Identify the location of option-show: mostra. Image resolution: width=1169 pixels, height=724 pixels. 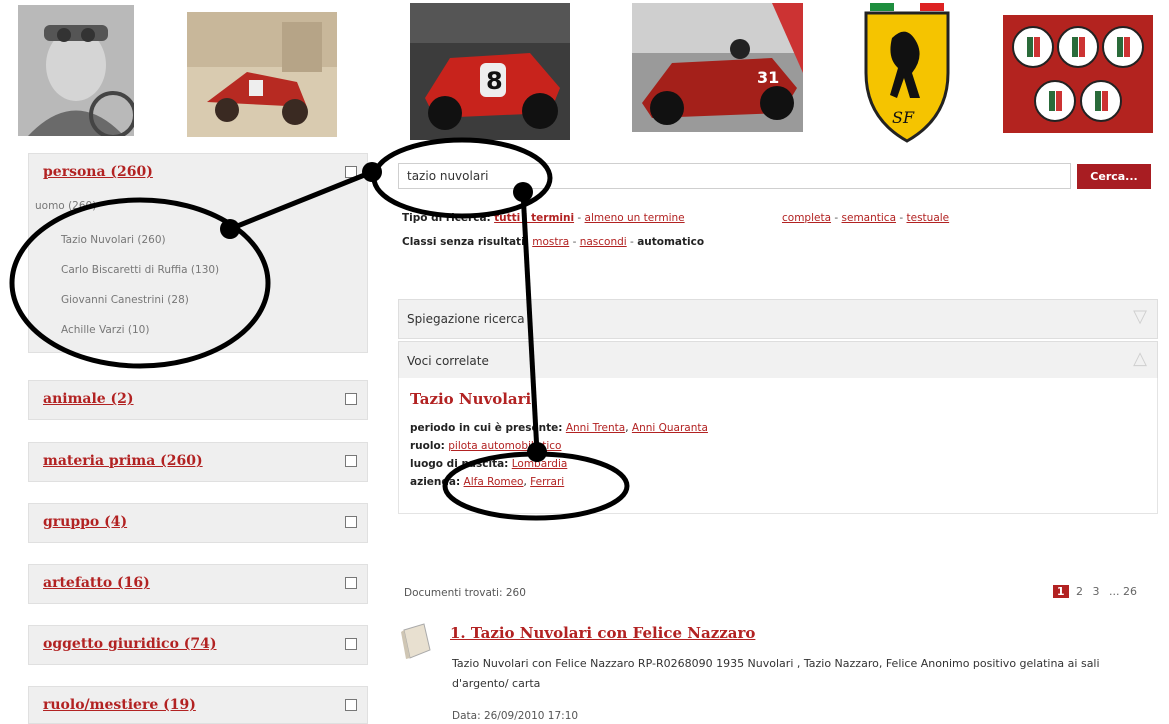
(550, 242).